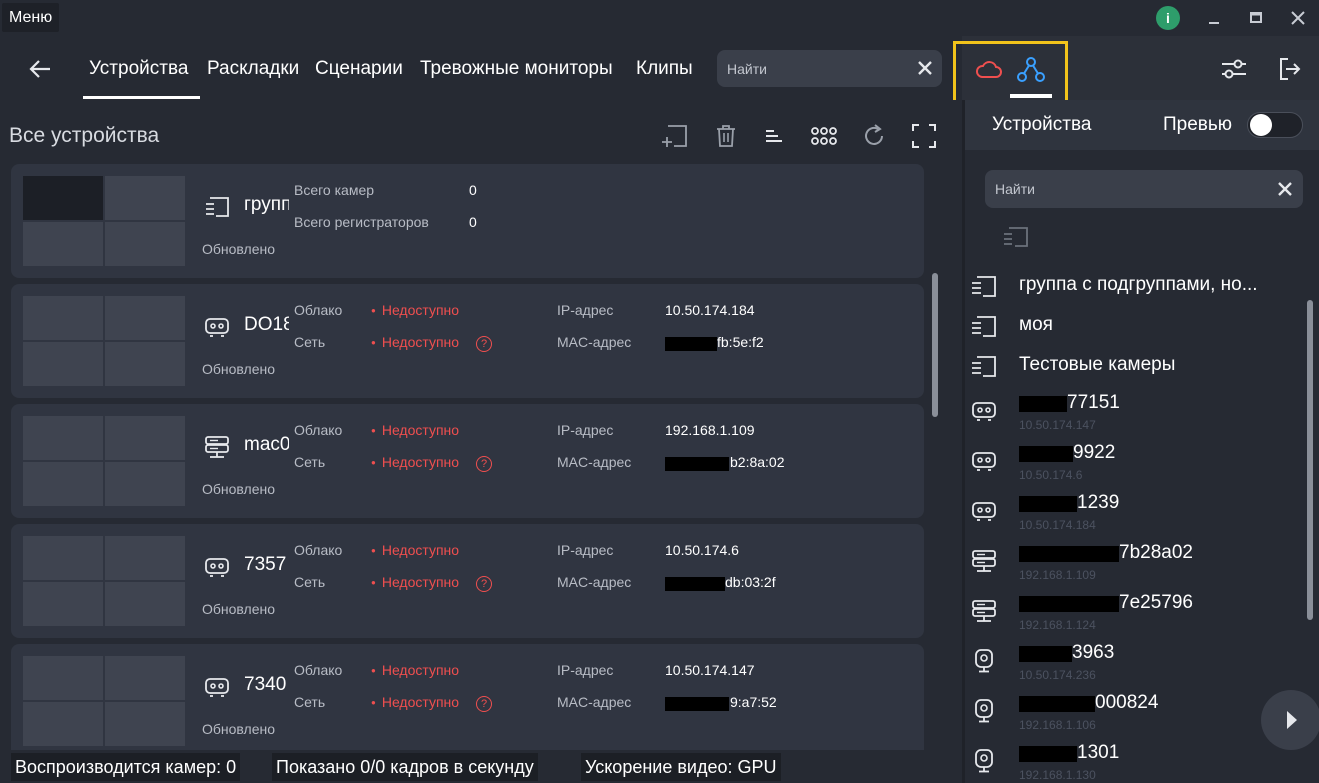 The image size is (1319, 783). I want to click on tree-scrollbar-thumb, so click(1310, 460).